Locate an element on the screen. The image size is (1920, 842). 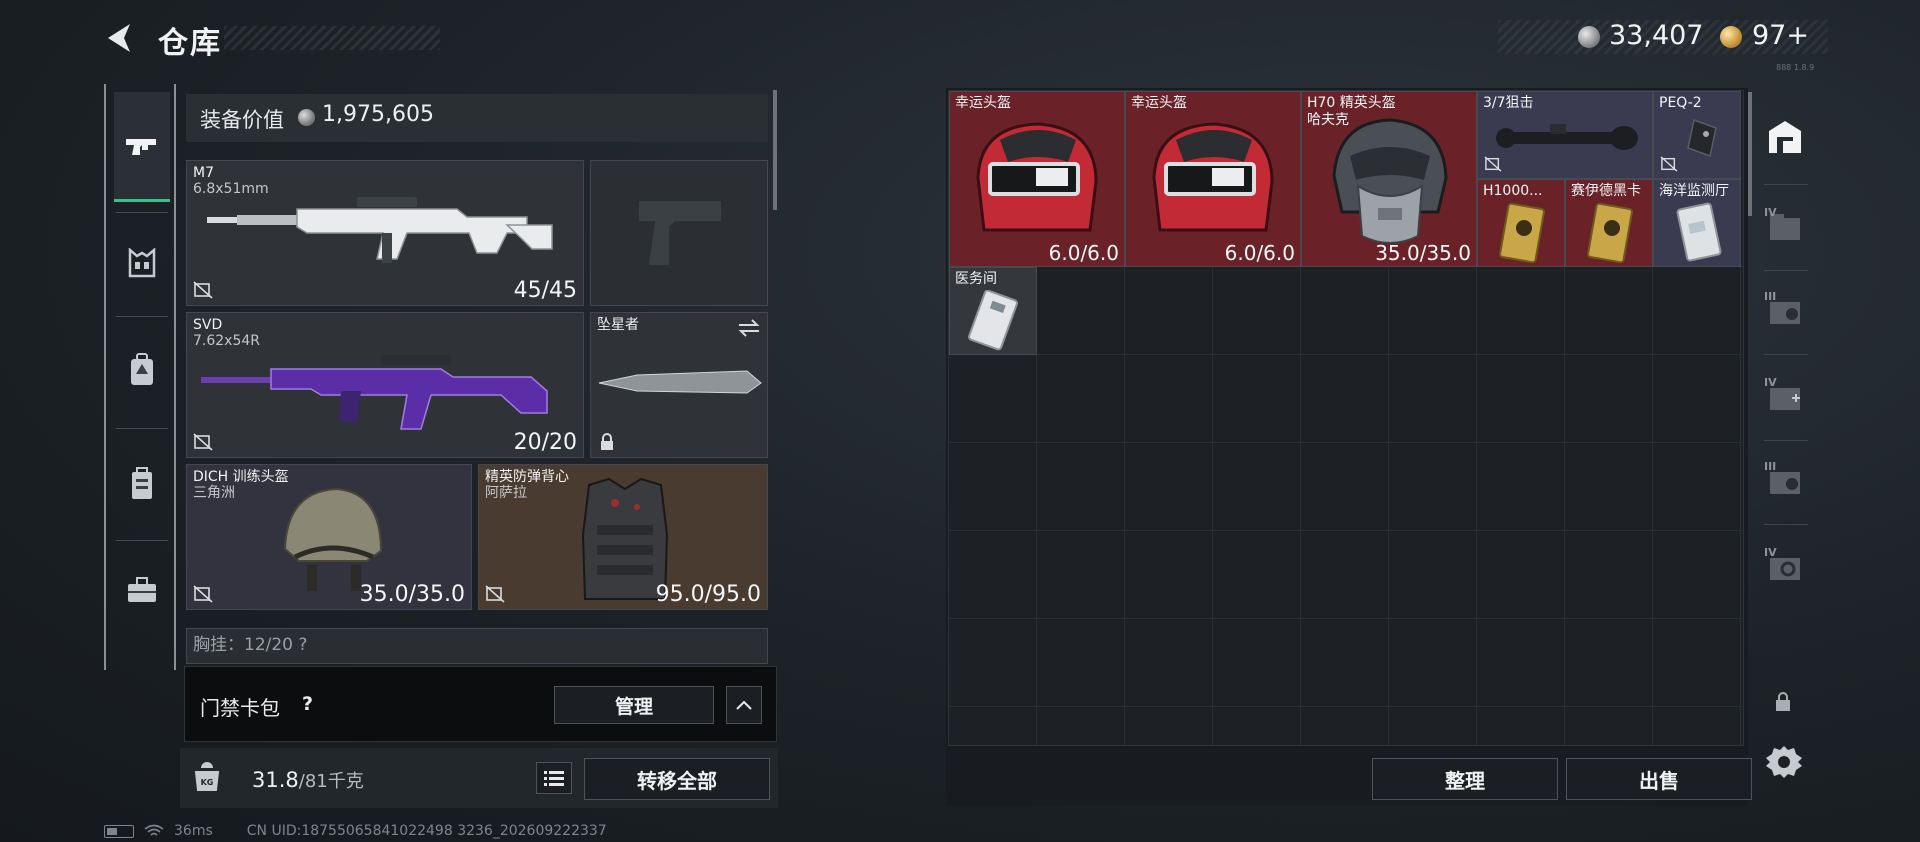
toolbox-icon is located at coordinates (142, 589).